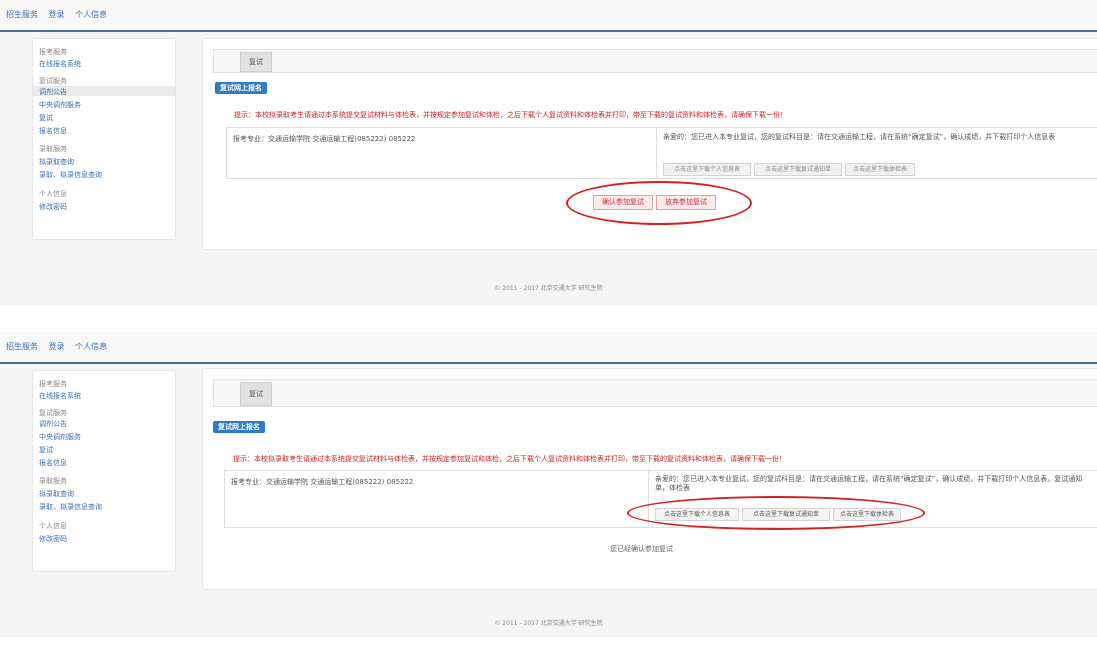 The height and width of the screenshot is (650, 1097). What do you see at coordinates (798, 169) in the screenshot?
I see `download-retest-notice-button: 点击这里下载复试通知单` at bounding box center [798, 169].